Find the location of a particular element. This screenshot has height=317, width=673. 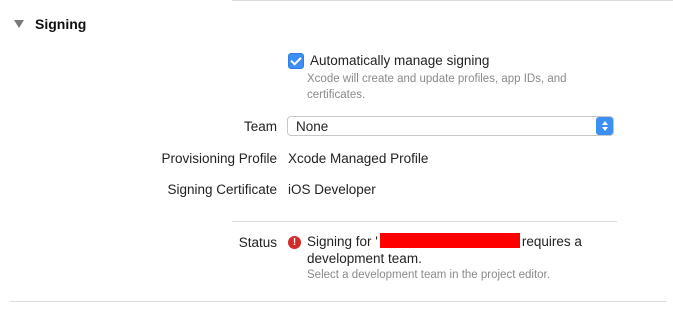

status-message-prefix: Signing for is located at coordinates (339, 241).